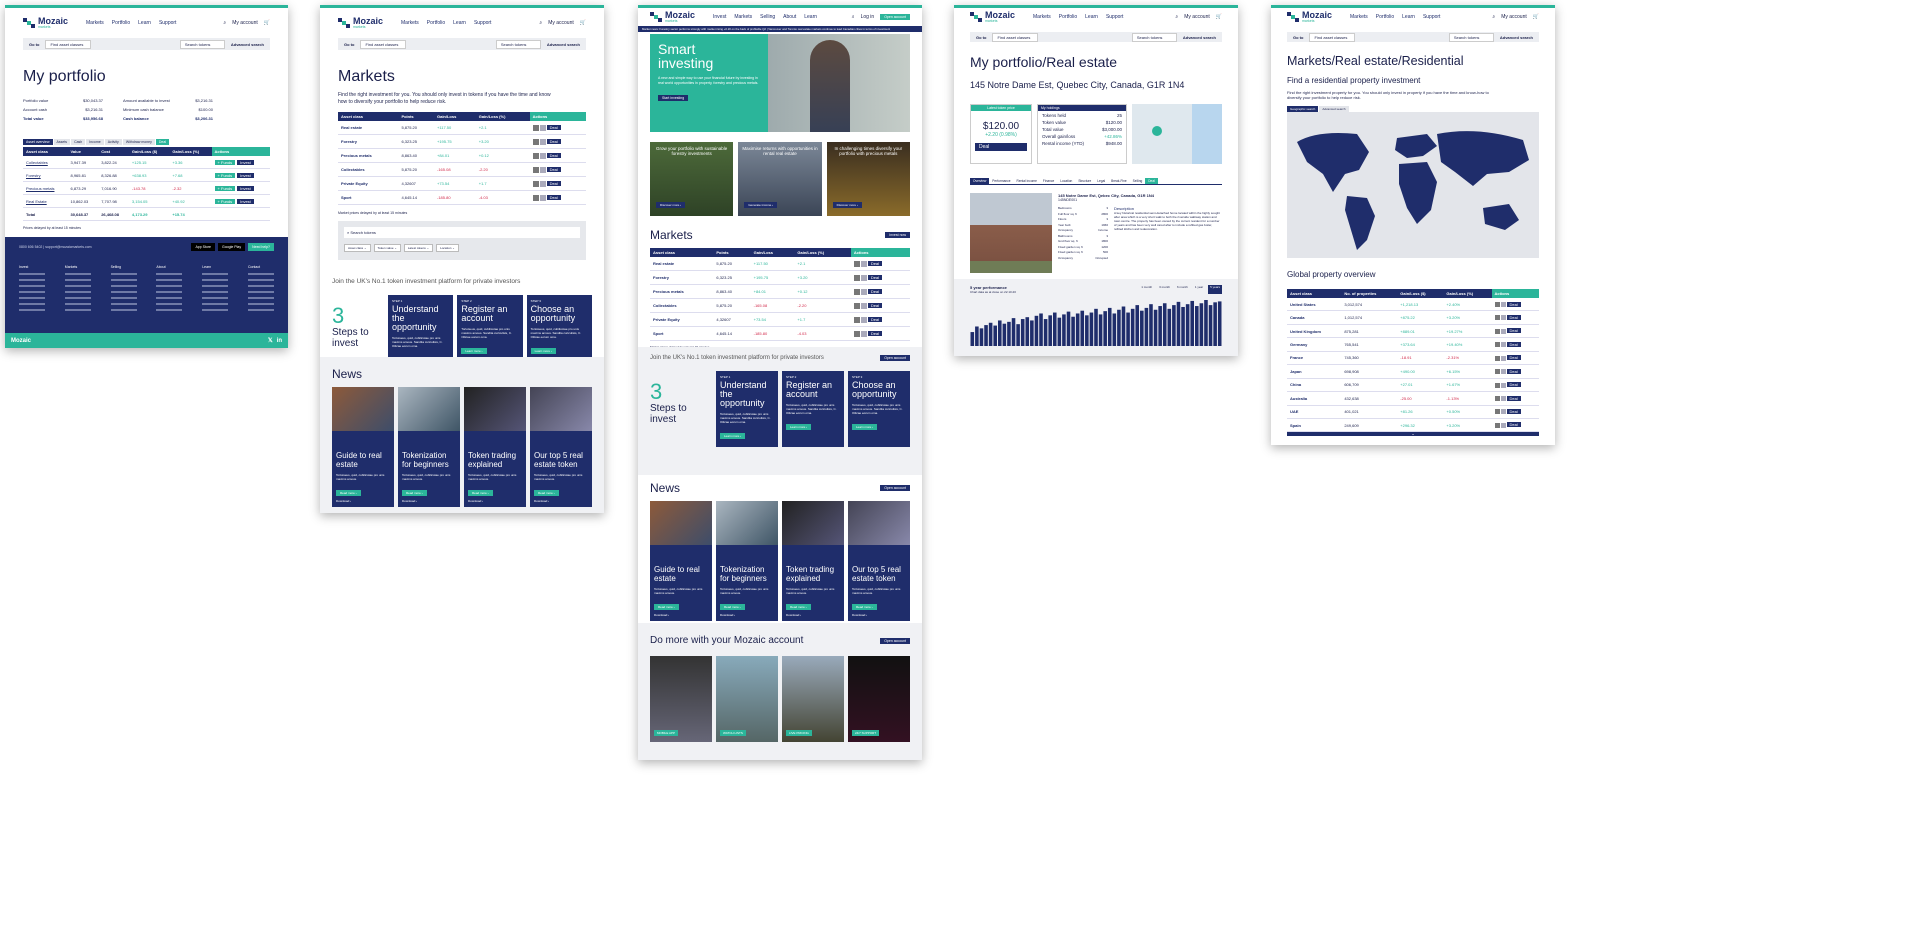  I want to click on property-photo, so click(1011, 233).